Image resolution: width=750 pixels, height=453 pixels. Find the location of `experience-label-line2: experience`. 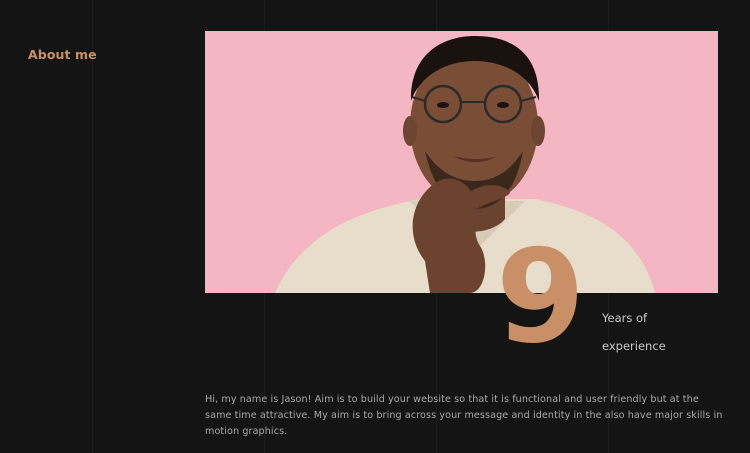

experience-label-line2: experience is located at coordinates (634, 346).